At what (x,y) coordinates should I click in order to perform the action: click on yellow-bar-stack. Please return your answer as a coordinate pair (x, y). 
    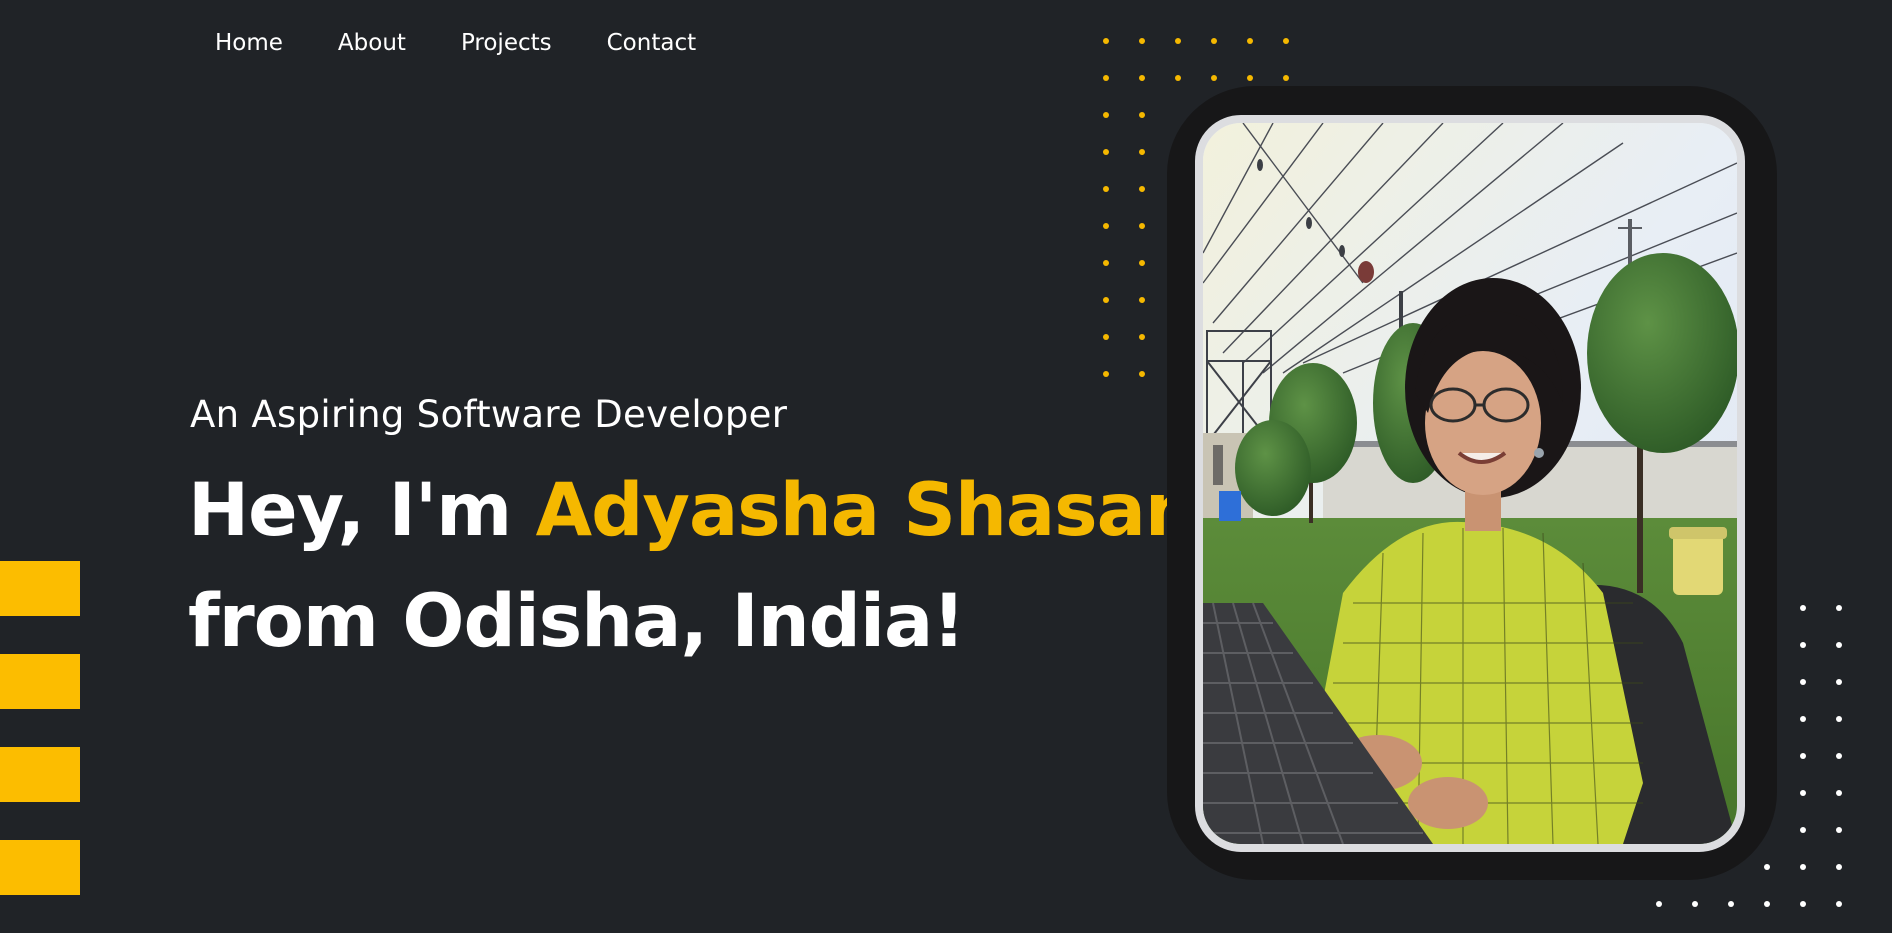
    Looking at the image, I should click on (40, 747).